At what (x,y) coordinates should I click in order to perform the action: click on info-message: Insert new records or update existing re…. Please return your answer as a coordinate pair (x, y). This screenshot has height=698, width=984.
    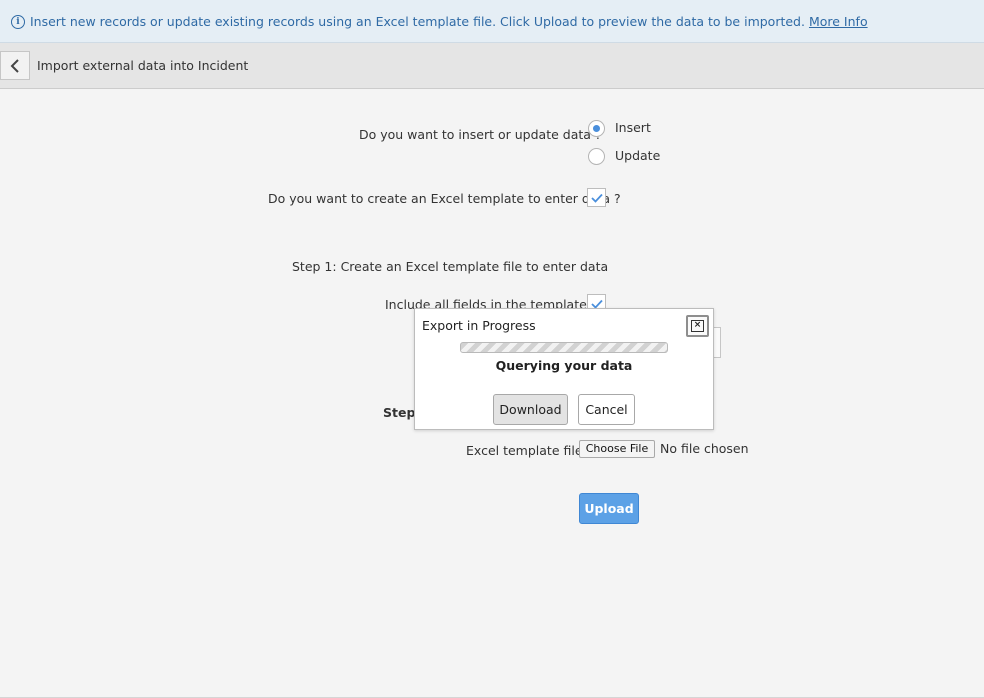
    Looking at the image, I should click on (449, 21).